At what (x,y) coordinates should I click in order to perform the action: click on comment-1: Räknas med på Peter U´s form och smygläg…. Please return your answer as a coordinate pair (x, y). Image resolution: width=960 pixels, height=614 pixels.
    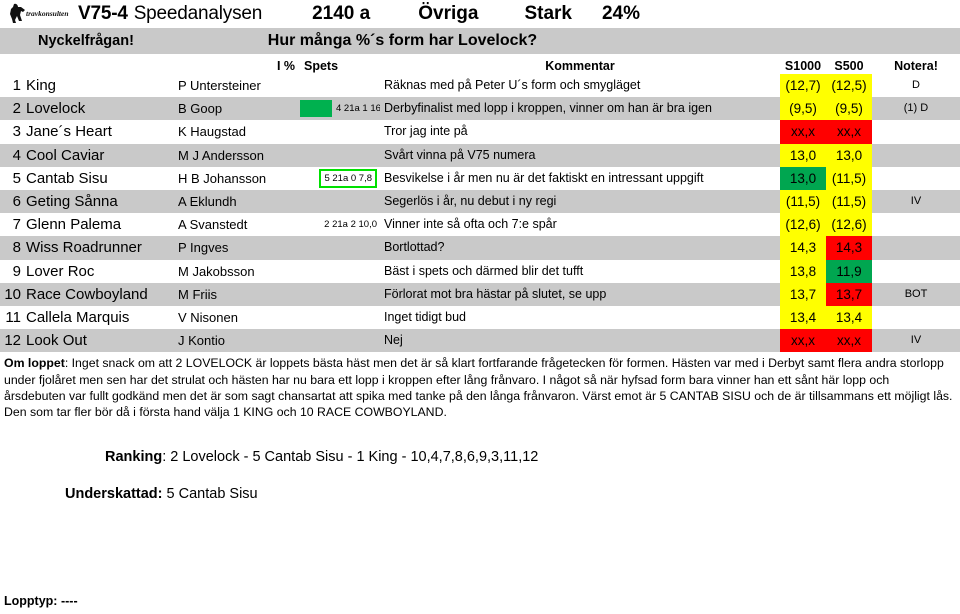
    Looking at the image, I should click on (580, 86).